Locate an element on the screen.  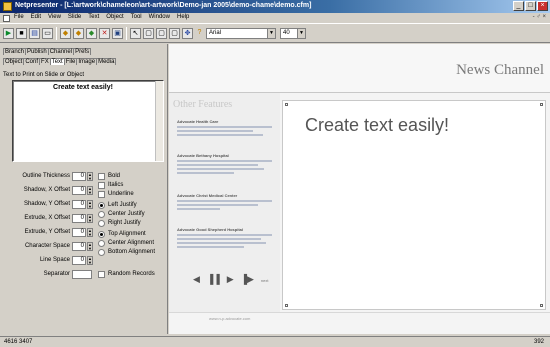
close-button: × is located at coordinates (542, 6).